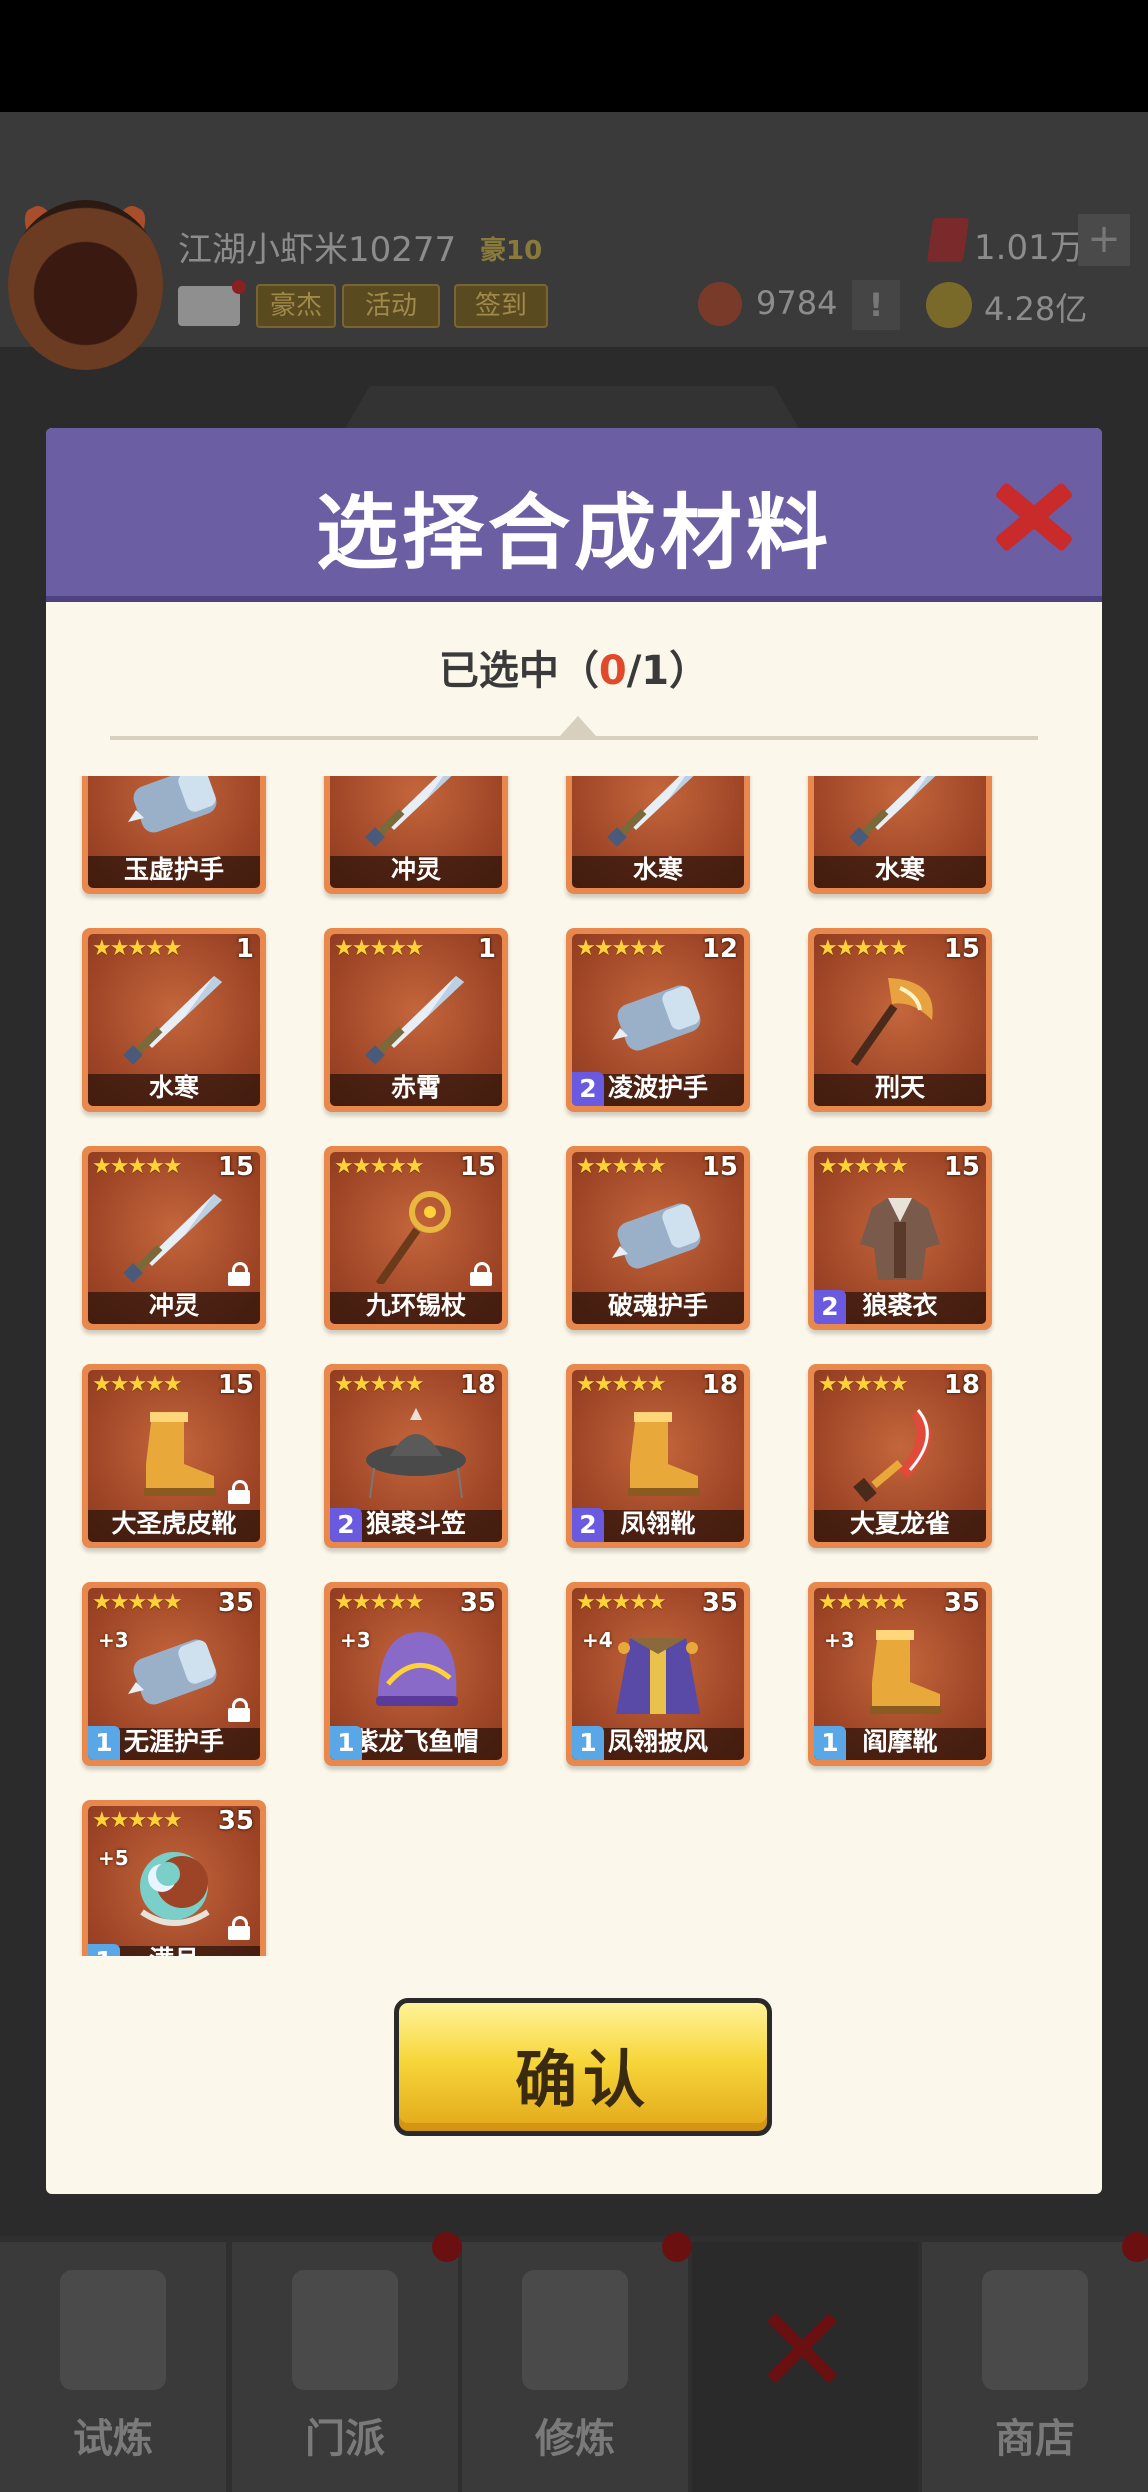 The height and width of the screenshot is (2492, 1148). I want to click on item-card: ★★★★★ 15 冲灵, so click(174, 1238).